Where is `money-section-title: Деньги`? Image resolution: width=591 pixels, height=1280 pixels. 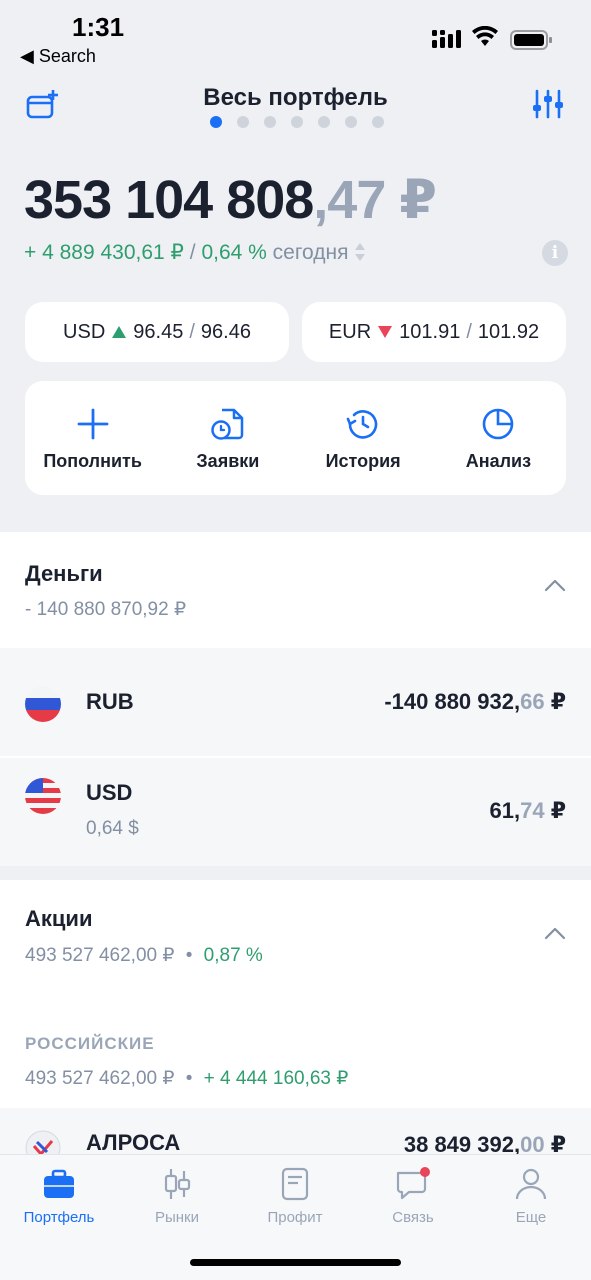 money-section-title: Деньги is located at coordinates (64, 574).